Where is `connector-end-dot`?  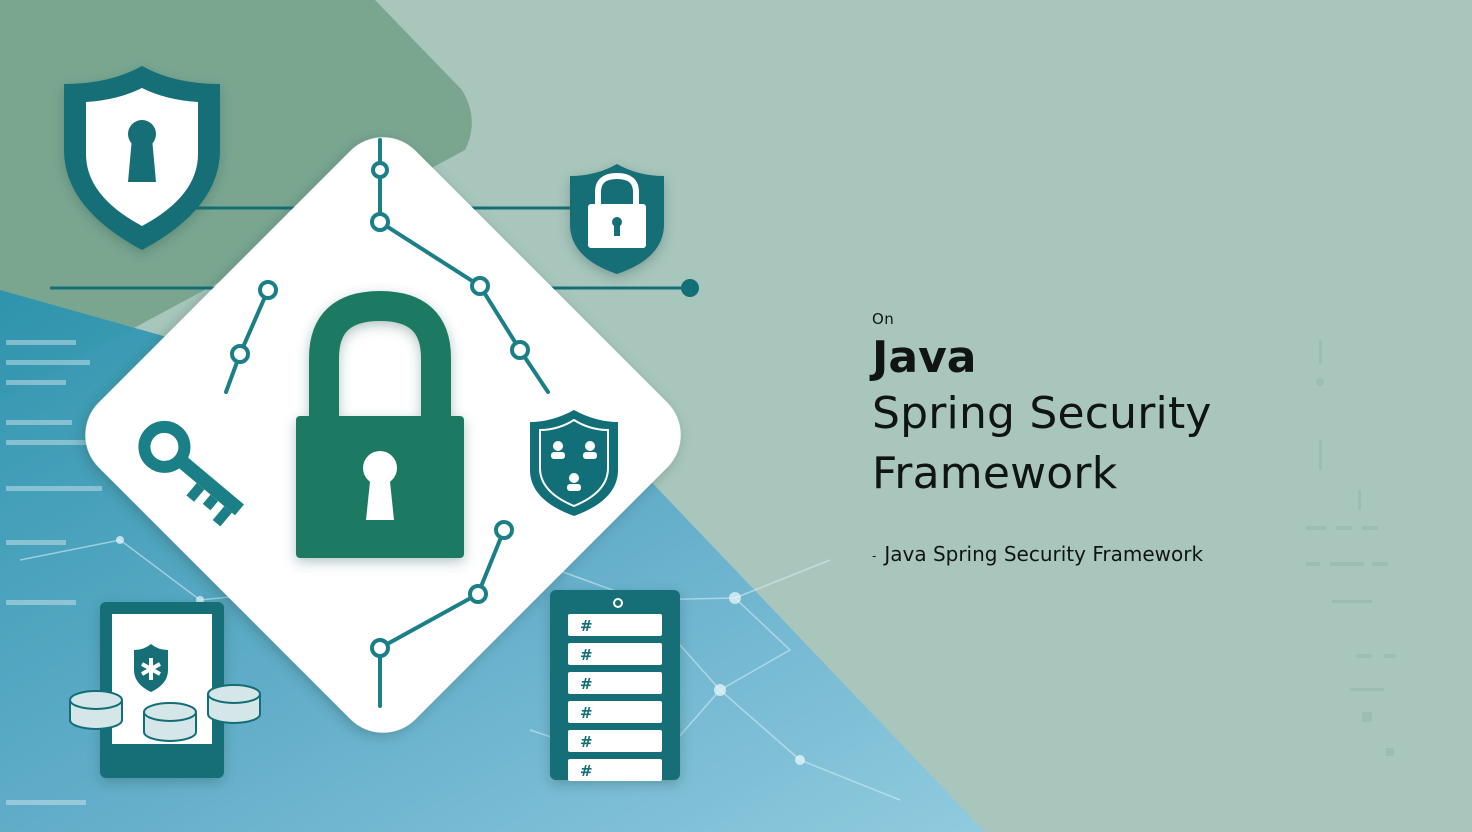 connector-end-dot is located at coordinates (690, 288).